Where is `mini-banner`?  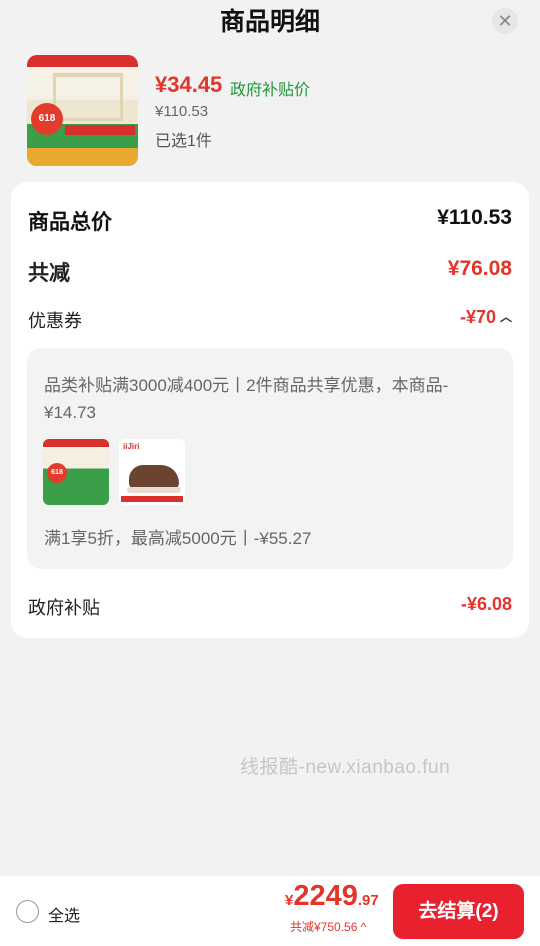 mini-banner is located at coordinates (76, 443).